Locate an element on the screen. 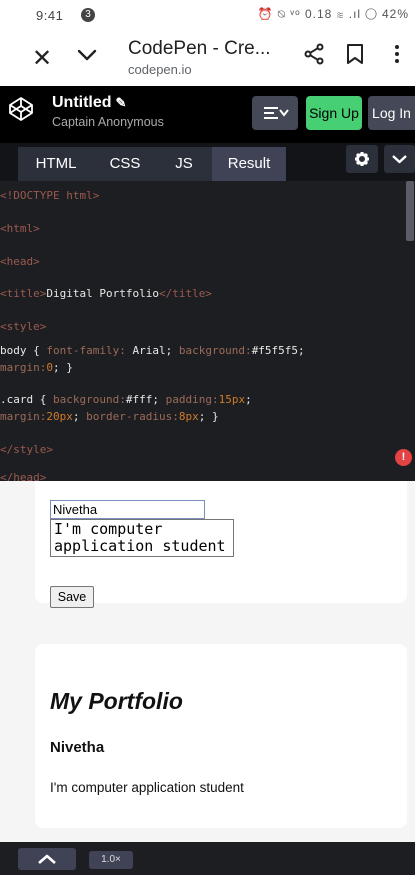 This screenshot has height=875, width=415. code-token: font-family: is located at coordinates (89, 350).